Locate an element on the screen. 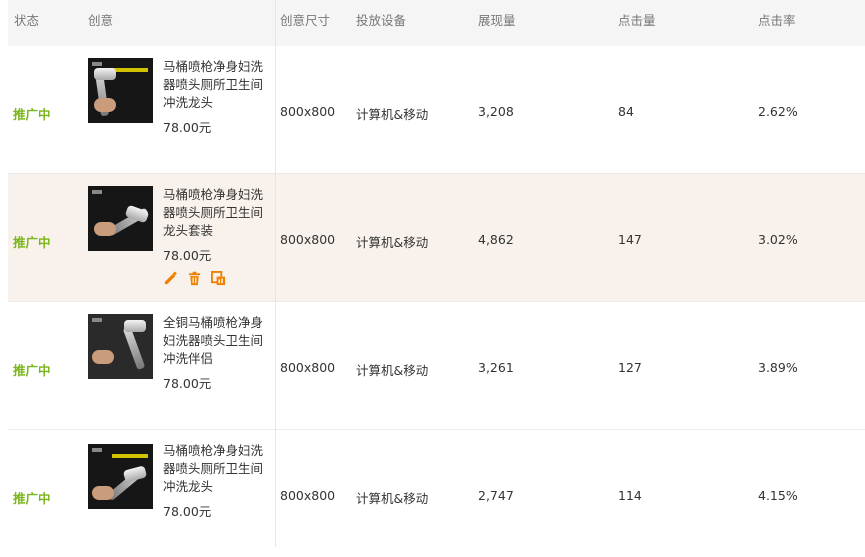  clicks-value: 114 is located at coordinates (630, 495).